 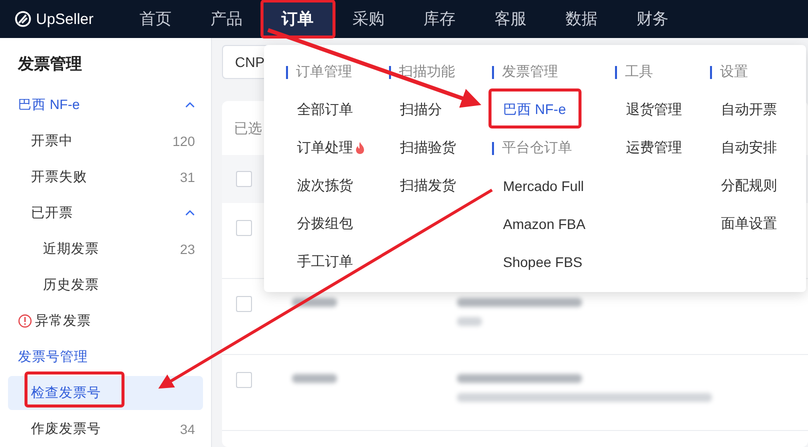 I want to click on sidebar-item: 异常发票, so click(x=105, y=321).